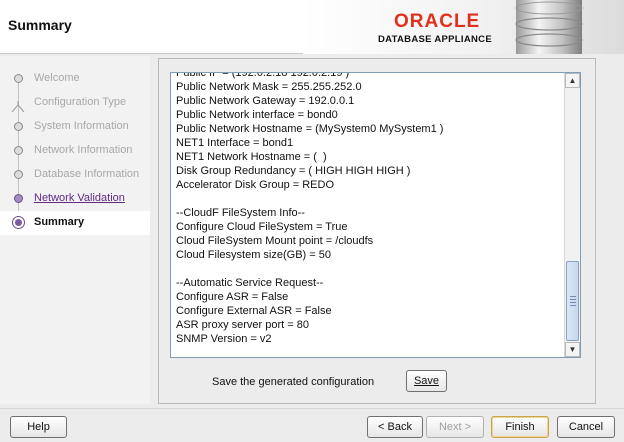  I want to click on step-summary: Summary, so click(75, 223).